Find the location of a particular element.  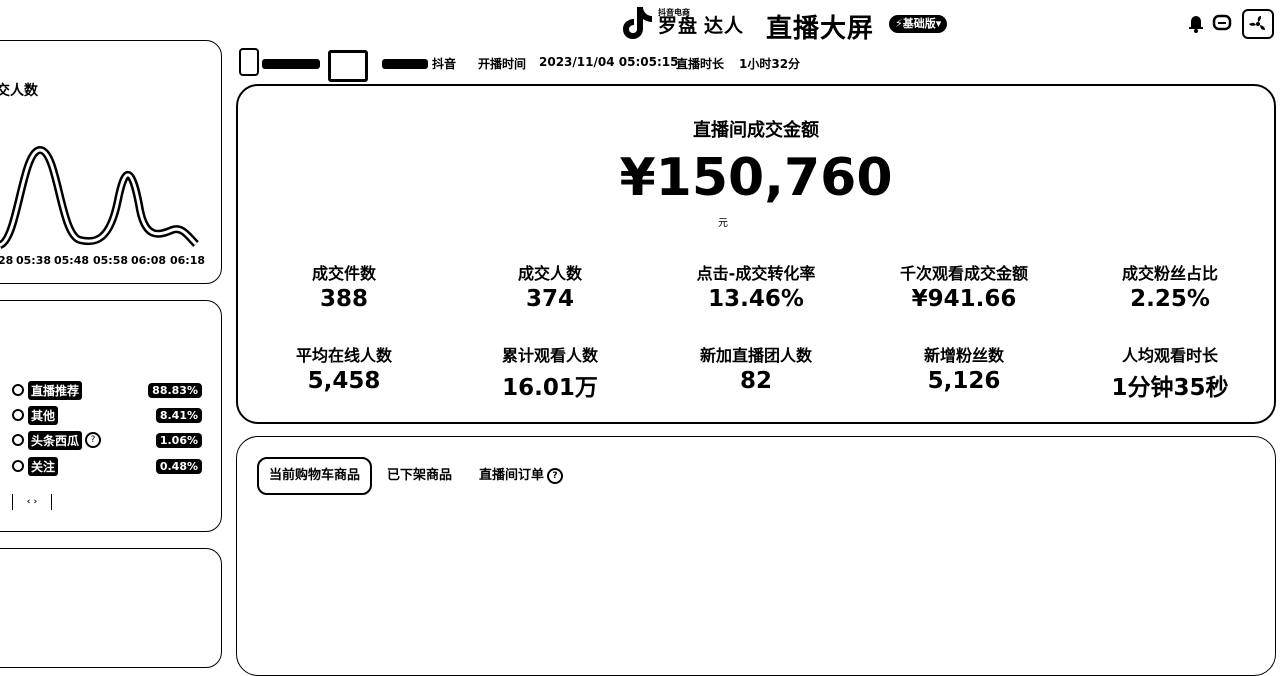

source-label: 直播推荐 is located at coordinates (55, 390).